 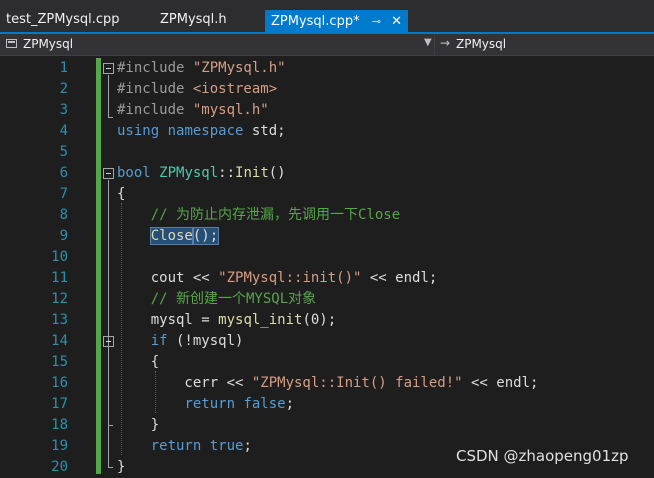 What do you see at coordinates (63, 236) in the screenshot?
I see `line-number: 9` at bounding box center [63, 236].